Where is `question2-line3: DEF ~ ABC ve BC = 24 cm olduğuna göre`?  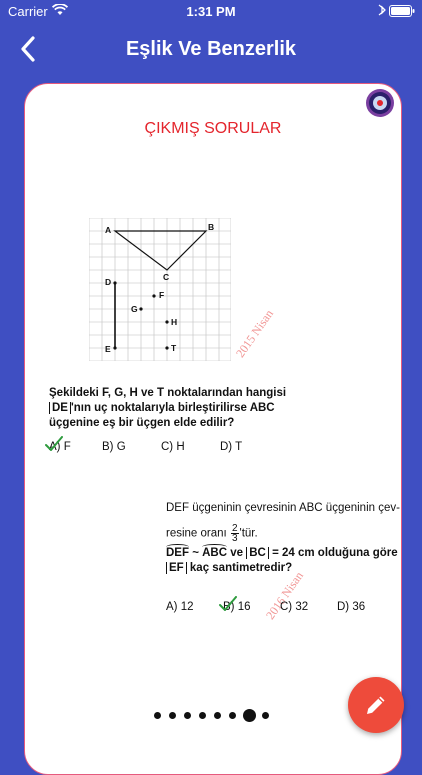
question2-line3: DEF ~ ABC ve BC = 24 cm olduğuna göre is located at coordinates (282, 551).